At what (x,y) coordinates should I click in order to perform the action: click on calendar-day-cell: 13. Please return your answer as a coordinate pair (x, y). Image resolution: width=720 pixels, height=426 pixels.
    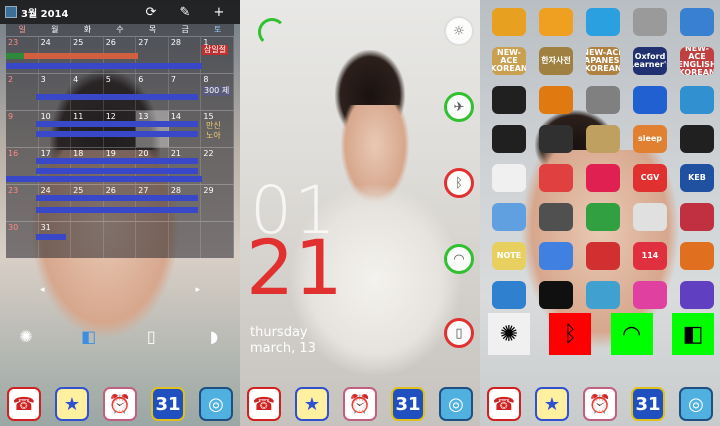
    Looking at the image, I should click on (152, 129).